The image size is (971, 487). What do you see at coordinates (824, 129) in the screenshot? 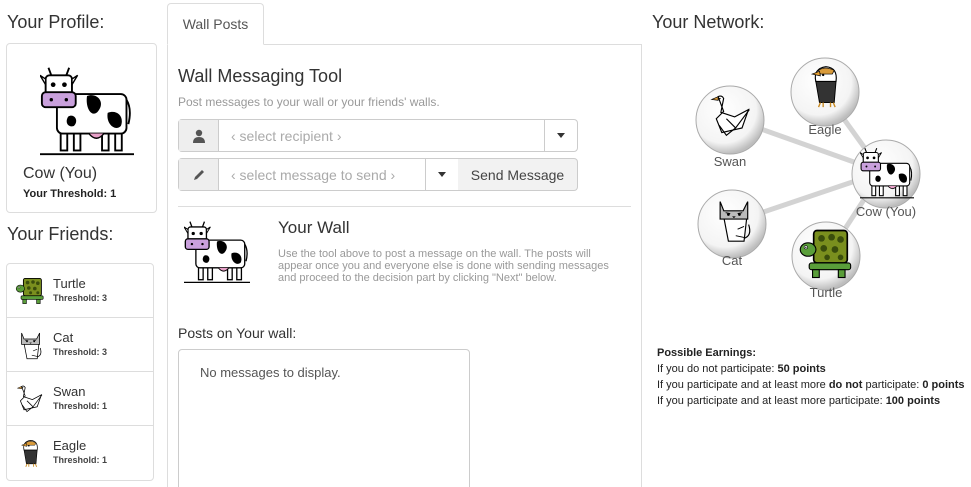
I see `node-label: Eagle` at bounding box center [824, 129].